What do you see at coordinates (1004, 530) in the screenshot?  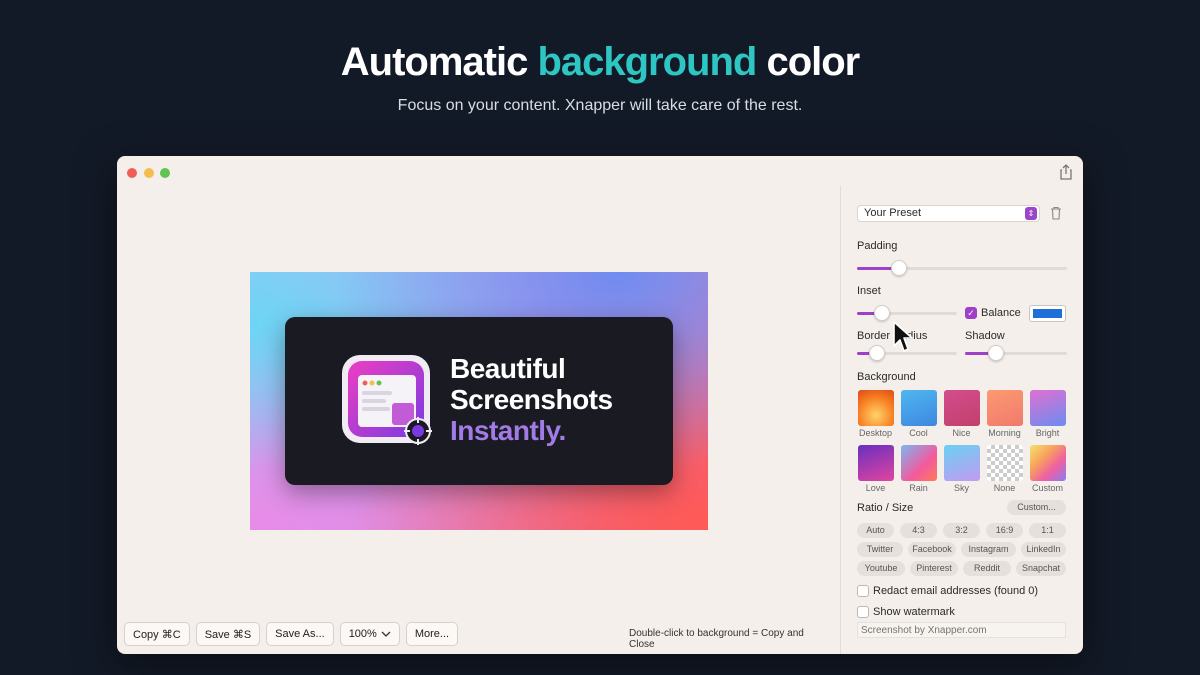 I see `ratio-16-9: 16:9` at bounding box center [1004, 530].